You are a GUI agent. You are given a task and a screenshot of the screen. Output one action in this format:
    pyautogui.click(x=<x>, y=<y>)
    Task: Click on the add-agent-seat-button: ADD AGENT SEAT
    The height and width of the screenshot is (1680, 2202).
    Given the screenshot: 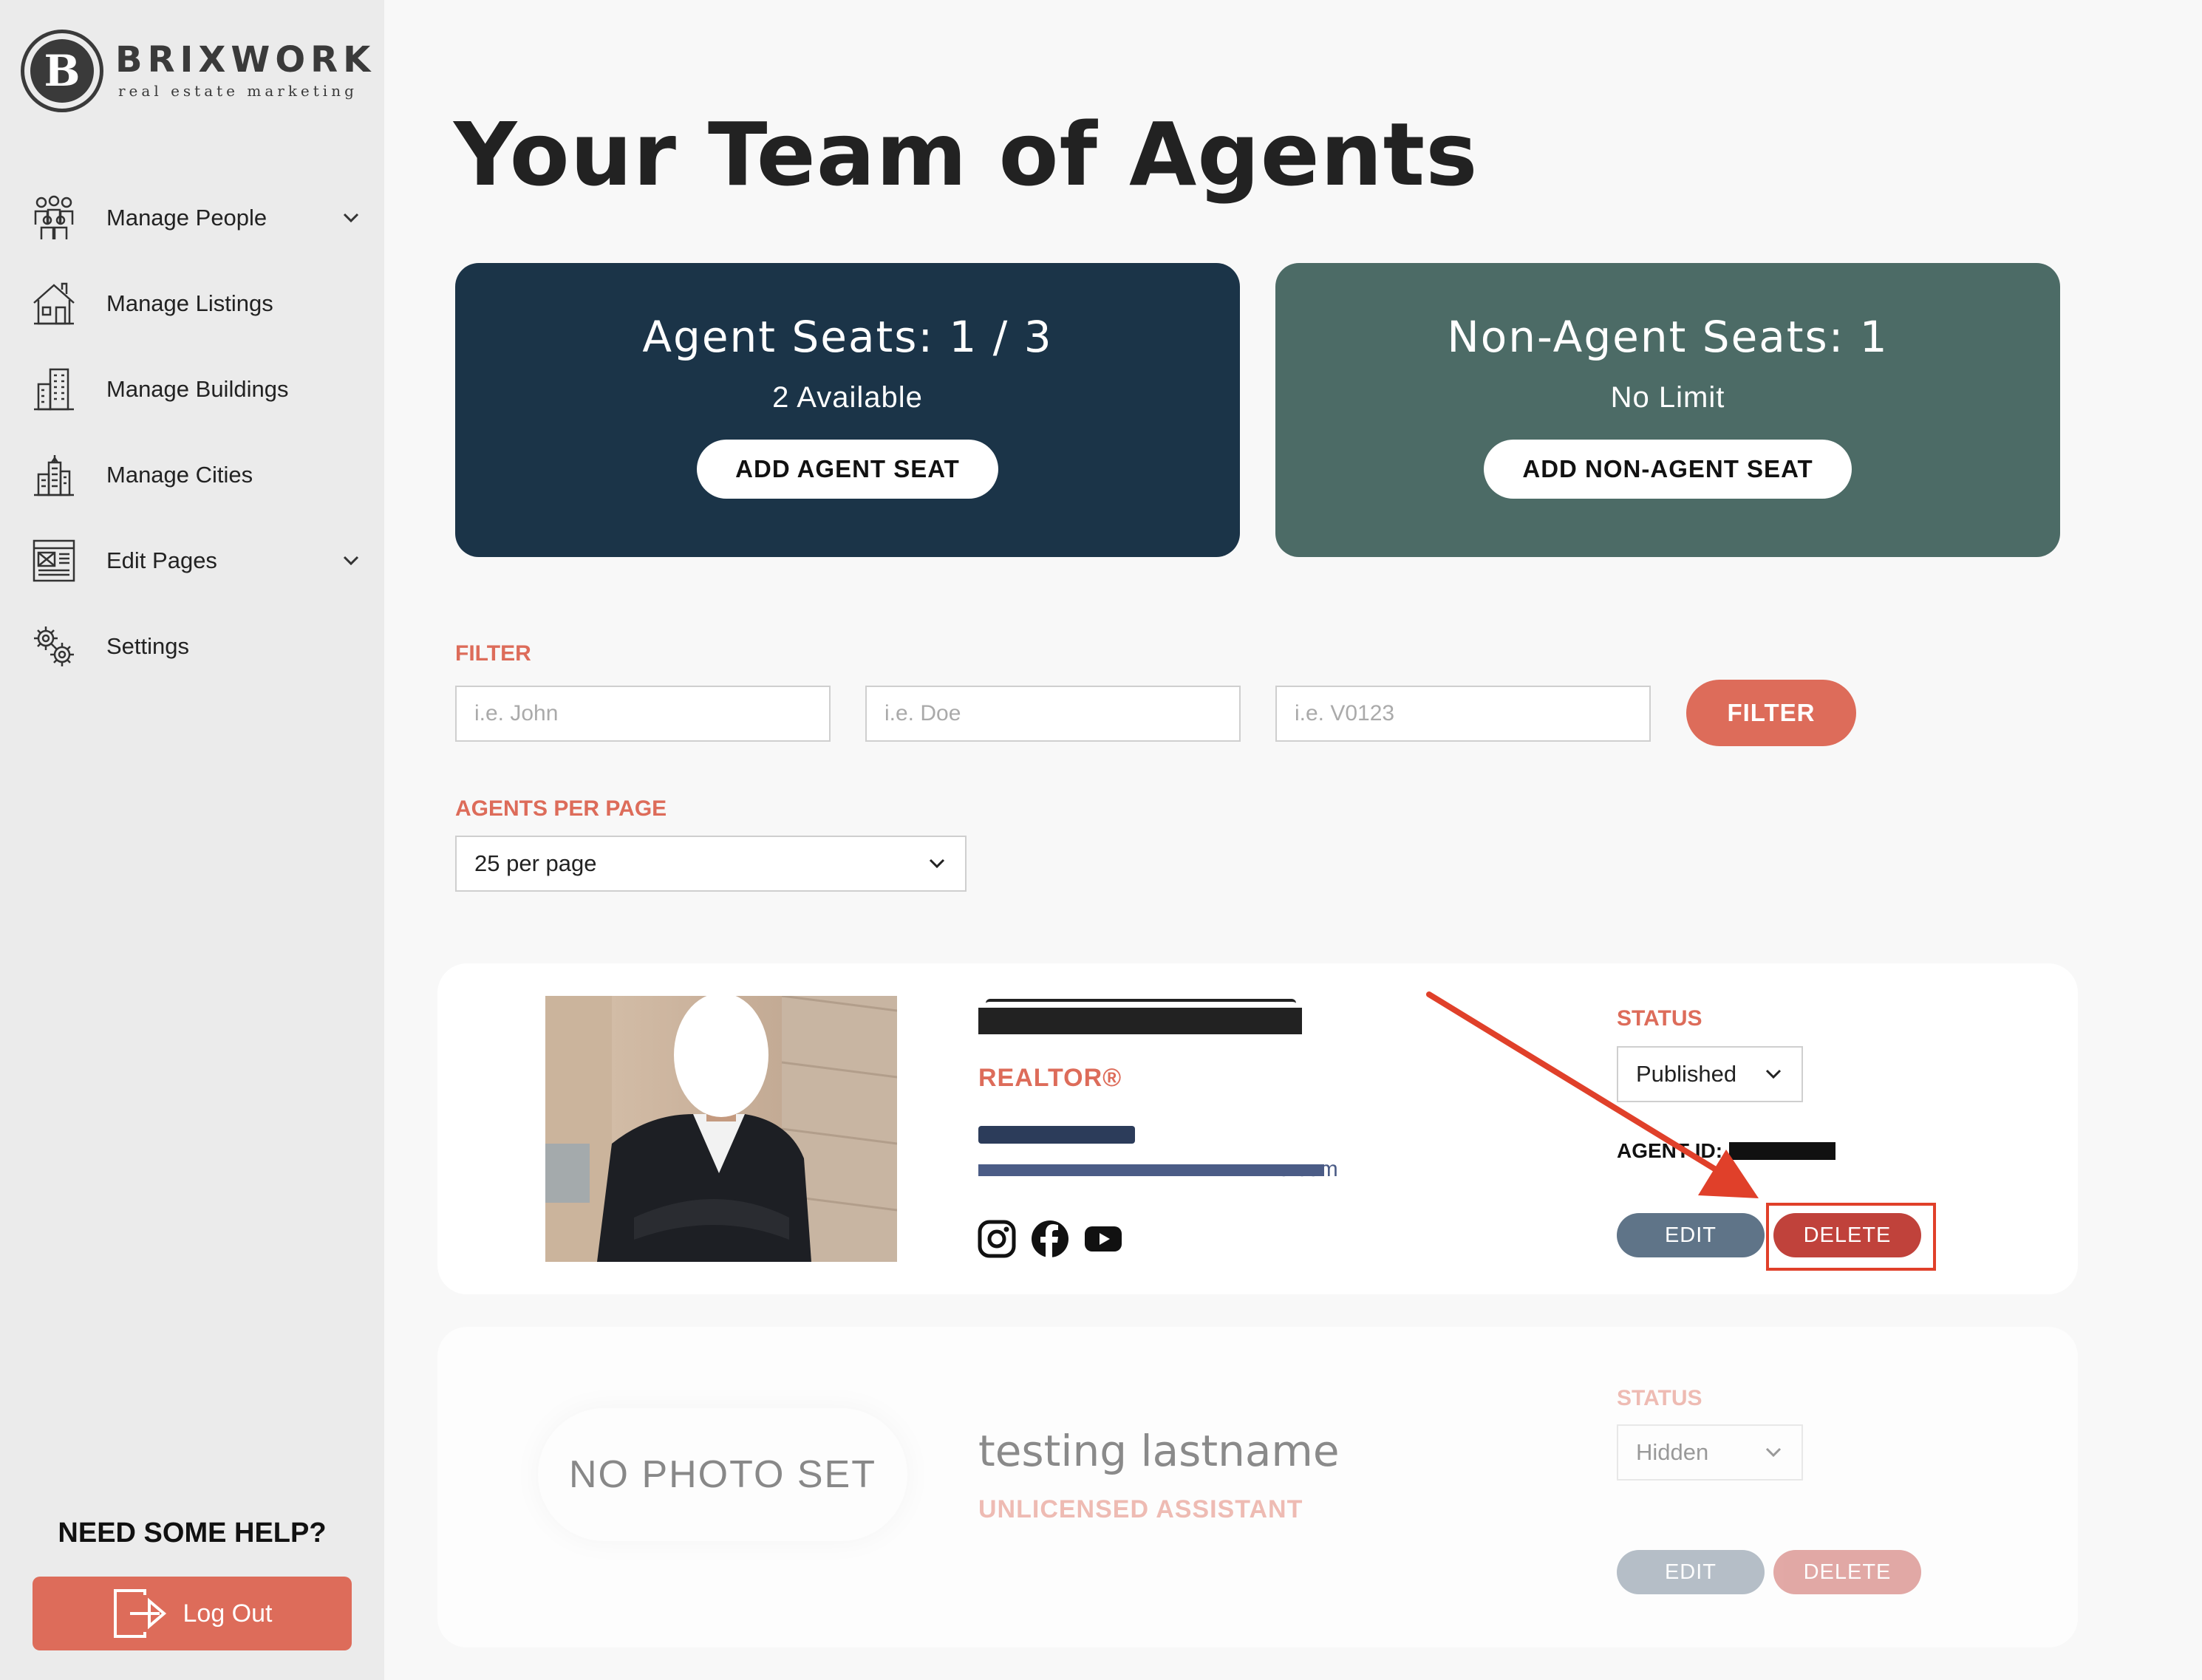 What is the action you would take?
    pyautogui.click(x=847, y=470)
    